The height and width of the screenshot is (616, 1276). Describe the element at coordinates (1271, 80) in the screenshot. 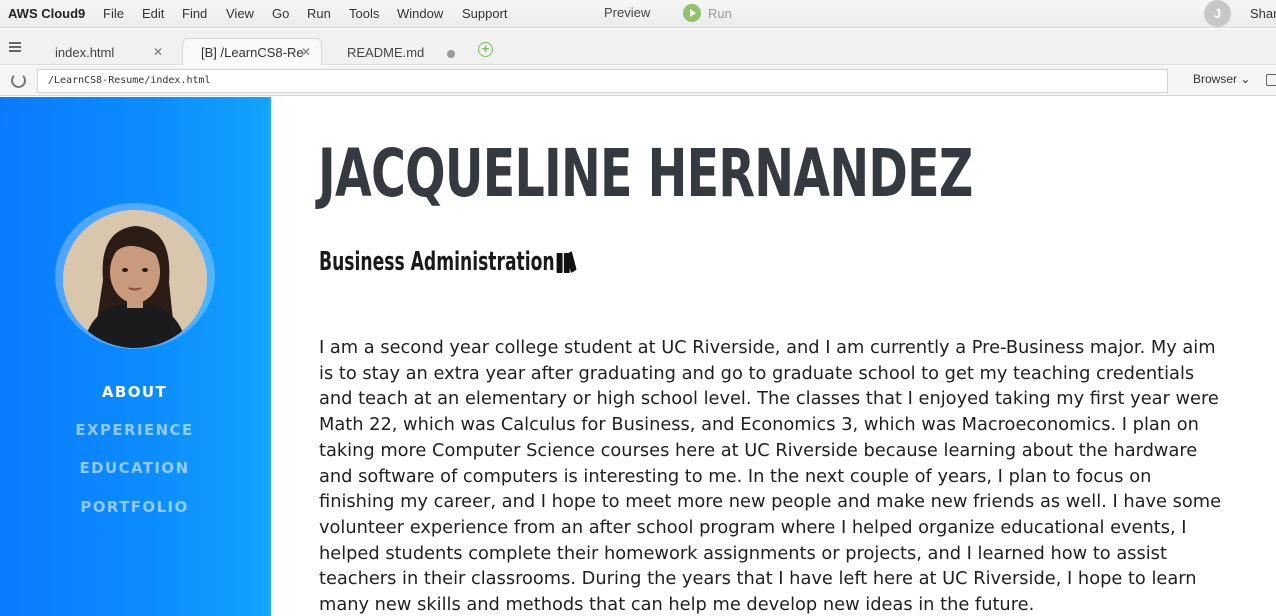

I see `popout-icon` at that location.